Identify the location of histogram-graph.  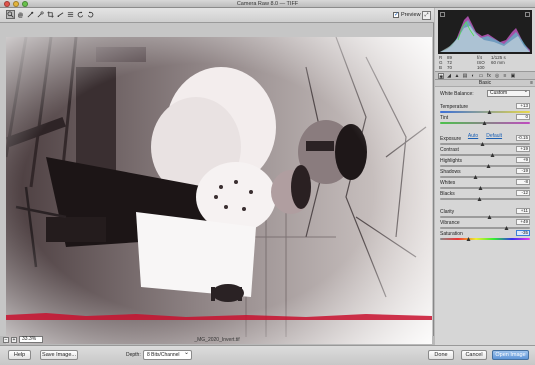
(485, 34).